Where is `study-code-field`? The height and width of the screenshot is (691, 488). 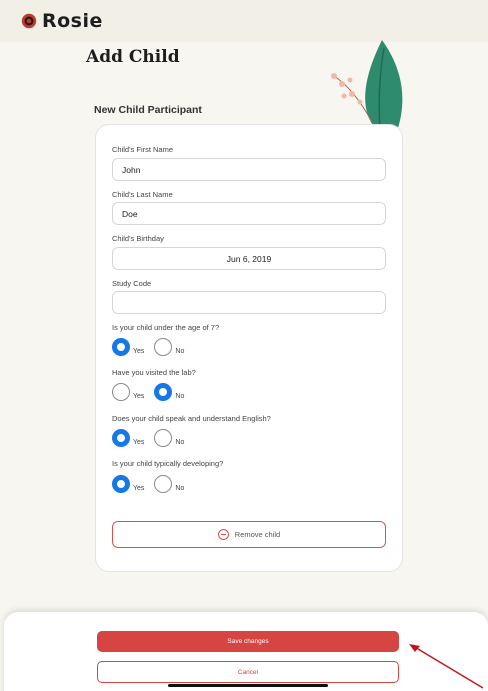
study-code-field is located at coordinates (249, 302).